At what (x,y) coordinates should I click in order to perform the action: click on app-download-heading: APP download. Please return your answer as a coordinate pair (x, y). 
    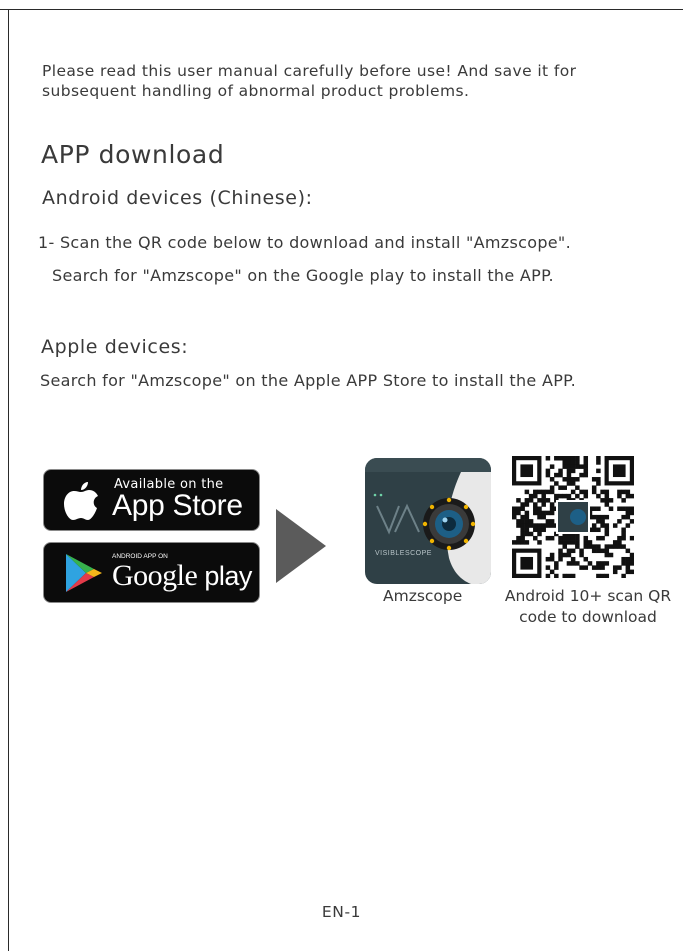
    Looking at the image, I should click on (133, 154).